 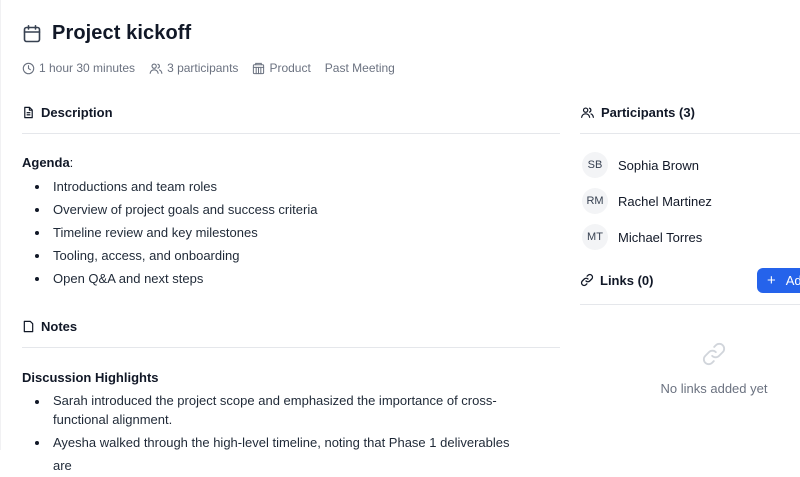 What do you see at coordinates (595, 237) in the screenshot?
I see `avatar: MT` at bounding box center [595, 237].